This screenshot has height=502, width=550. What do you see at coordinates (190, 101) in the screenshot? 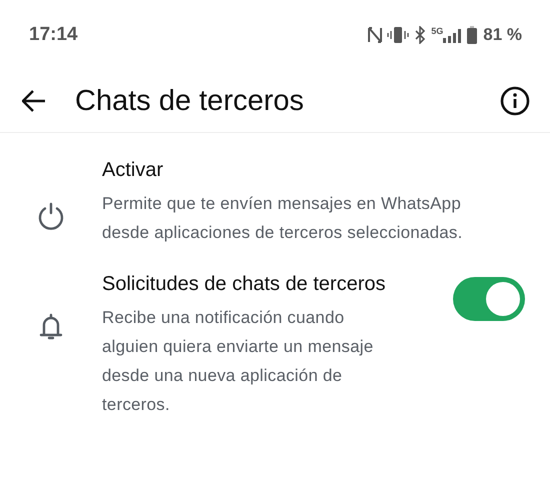
I see `page-title: Chats de terceros` at bounding box center [190, 101].